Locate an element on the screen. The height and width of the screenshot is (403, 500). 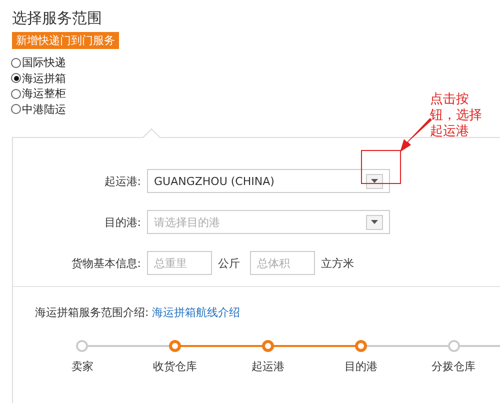
annotation-text: 钮，选择 is located at coordinates (456, 116).